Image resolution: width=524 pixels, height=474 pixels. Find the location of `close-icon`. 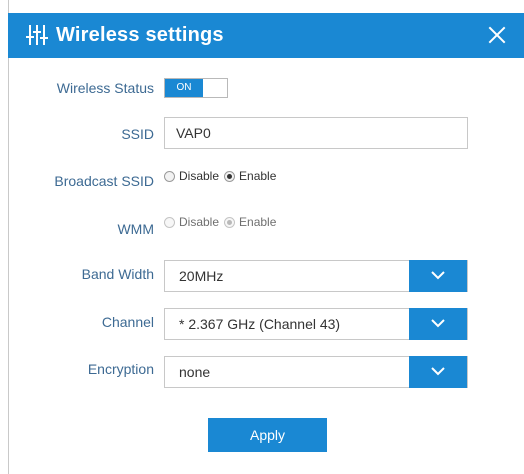

close-icon is located at coordinates (497, 35).